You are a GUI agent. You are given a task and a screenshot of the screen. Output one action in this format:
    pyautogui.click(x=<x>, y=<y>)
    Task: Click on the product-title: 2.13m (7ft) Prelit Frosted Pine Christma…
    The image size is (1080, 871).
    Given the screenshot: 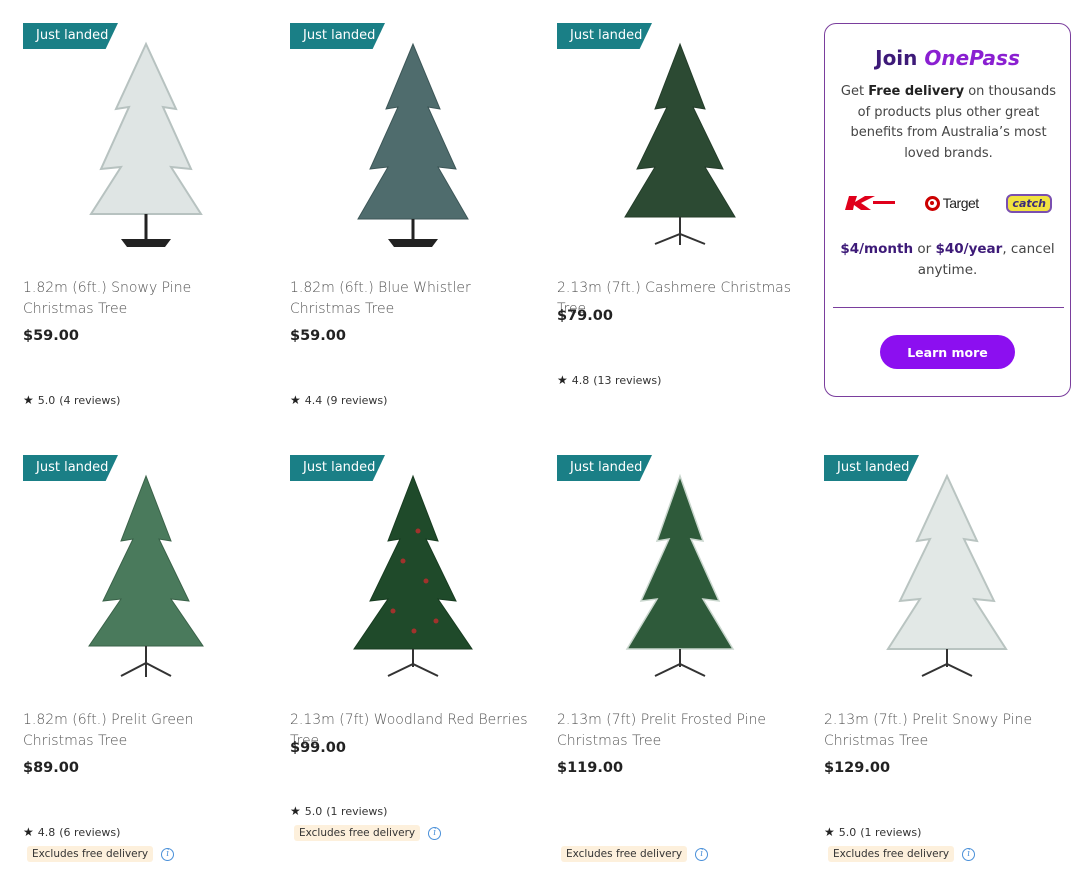 What is the action you would take?
    pyautogui.click(x=677, y=731)
    